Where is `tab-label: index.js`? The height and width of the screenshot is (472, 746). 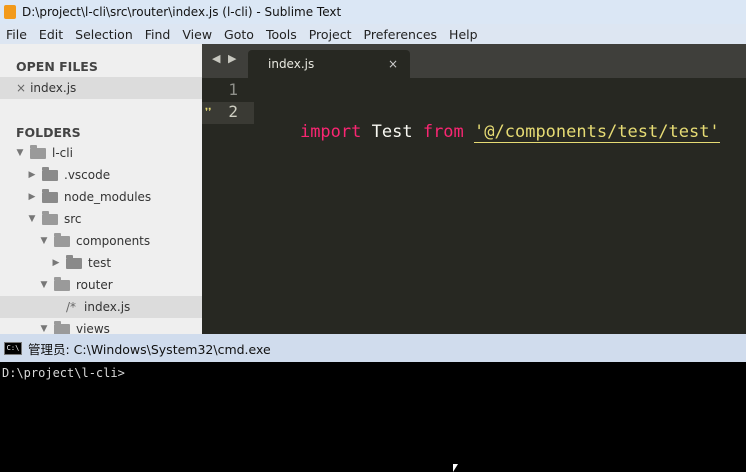 tab-label: index.js is located at coordinates (291, 64).